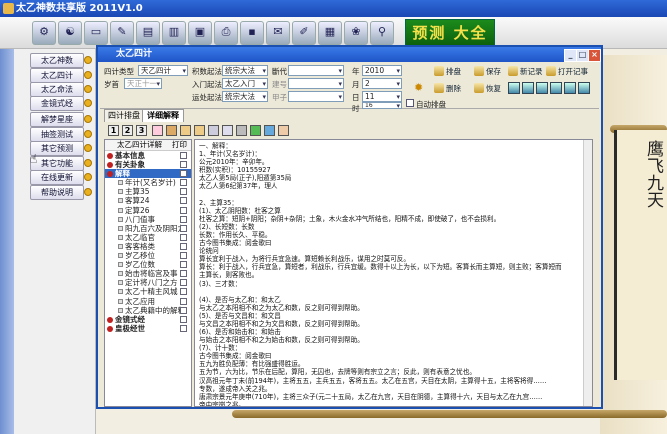  I want to click on tree-item: 阳九百六及阴阳九, so click(148, 228).